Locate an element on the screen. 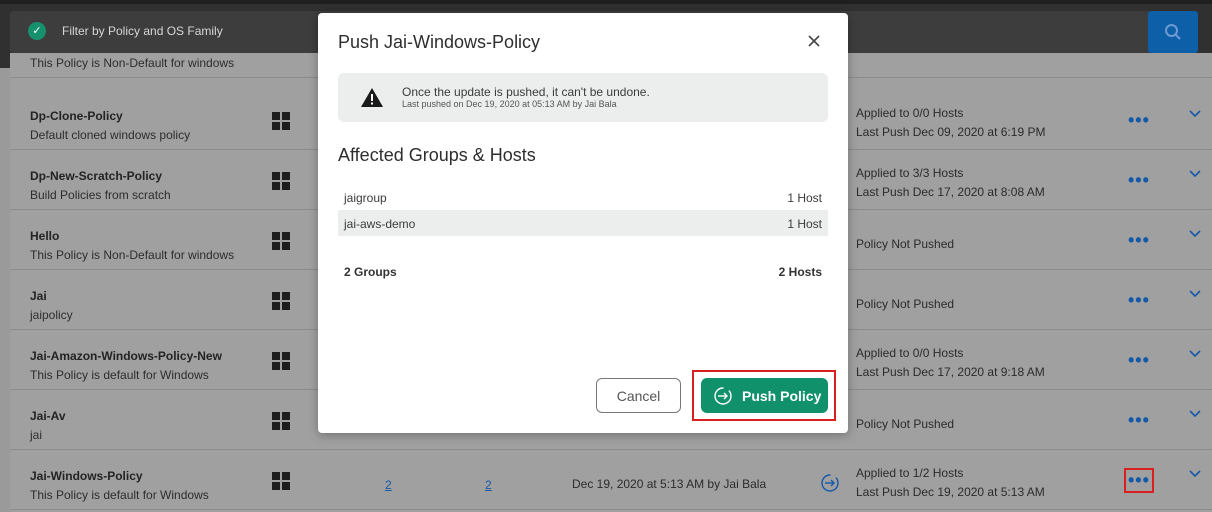 Image resolution: width=1212 pixels, height=512 pixels. last-push-status: Last Push Dec 17, 2020 at 8:08 AM is located at coordinates (950, 192).